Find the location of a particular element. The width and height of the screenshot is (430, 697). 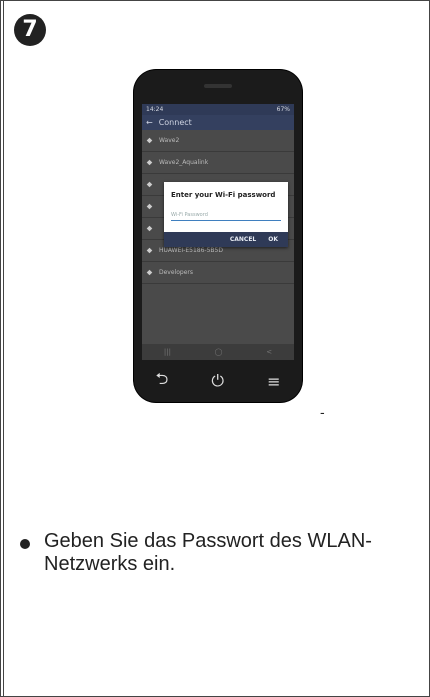

app-bar: ← Connect is located at coordinates (218, 122).